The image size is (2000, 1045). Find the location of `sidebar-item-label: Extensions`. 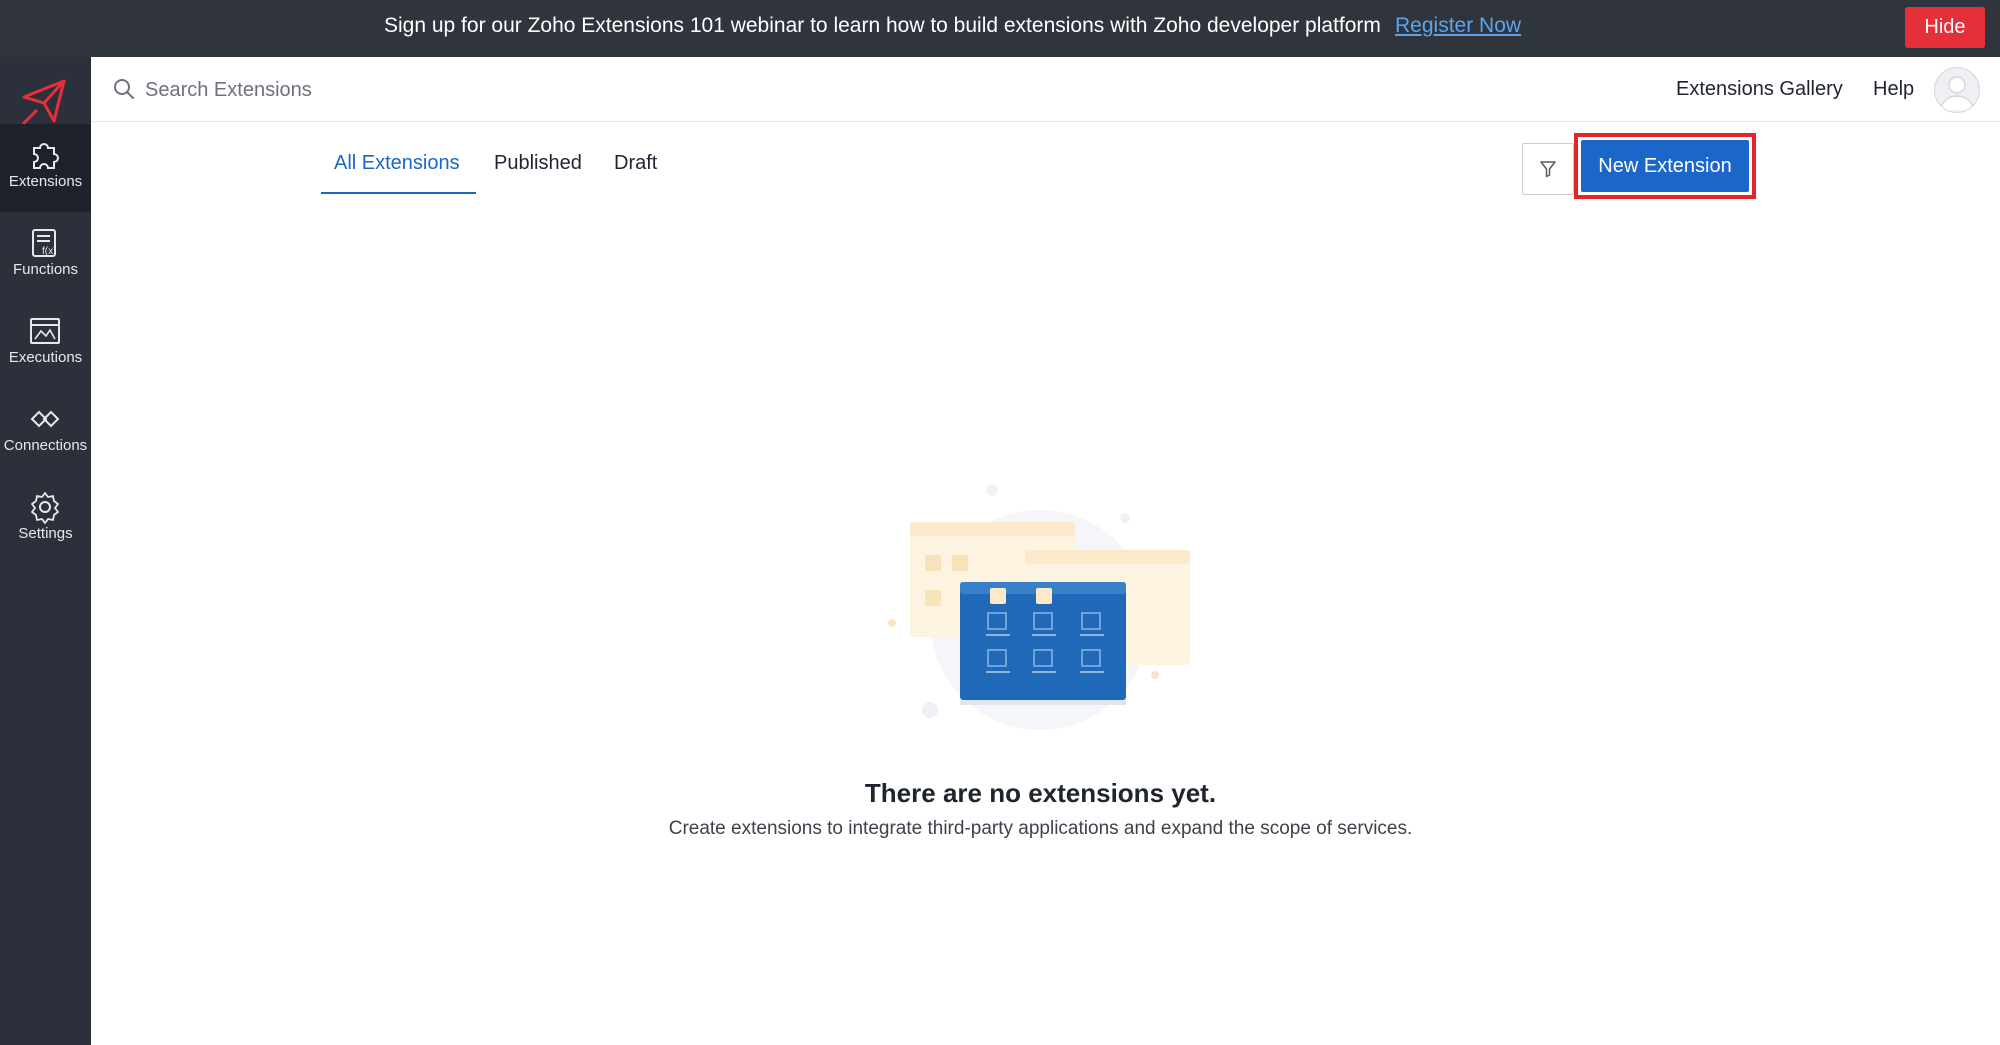

sidebar-item-label: Extensions is located at coordinates (45, 181).